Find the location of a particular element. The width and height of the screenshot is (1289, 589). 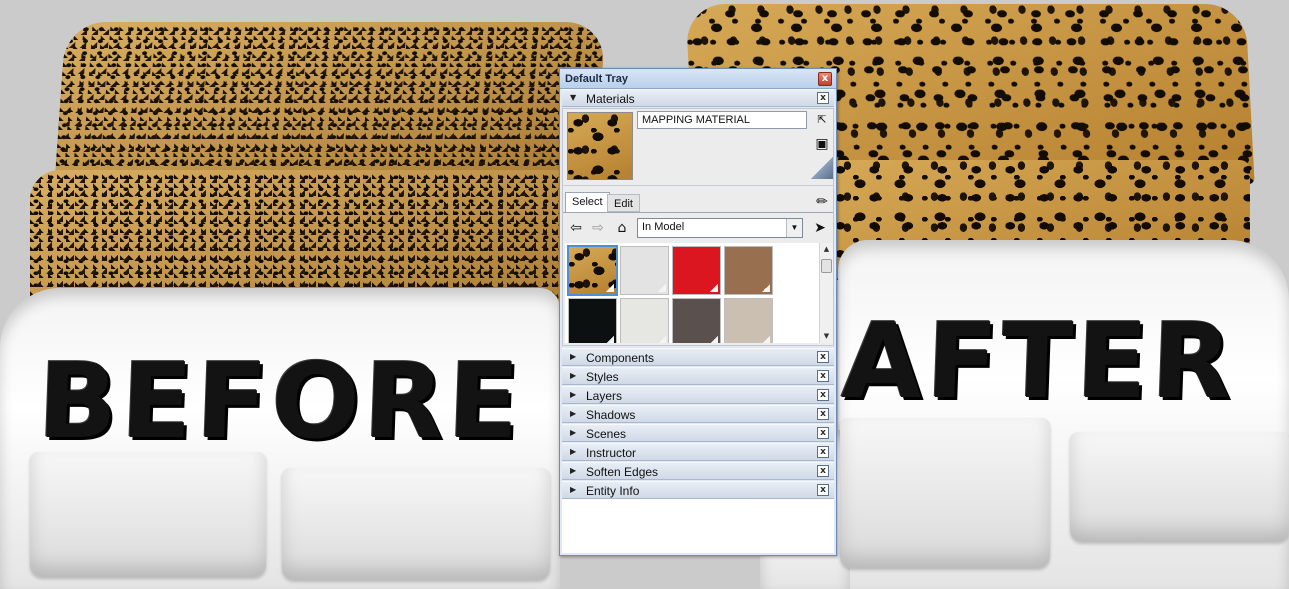

material-swatch-grid is located at coordinates (692, 293).